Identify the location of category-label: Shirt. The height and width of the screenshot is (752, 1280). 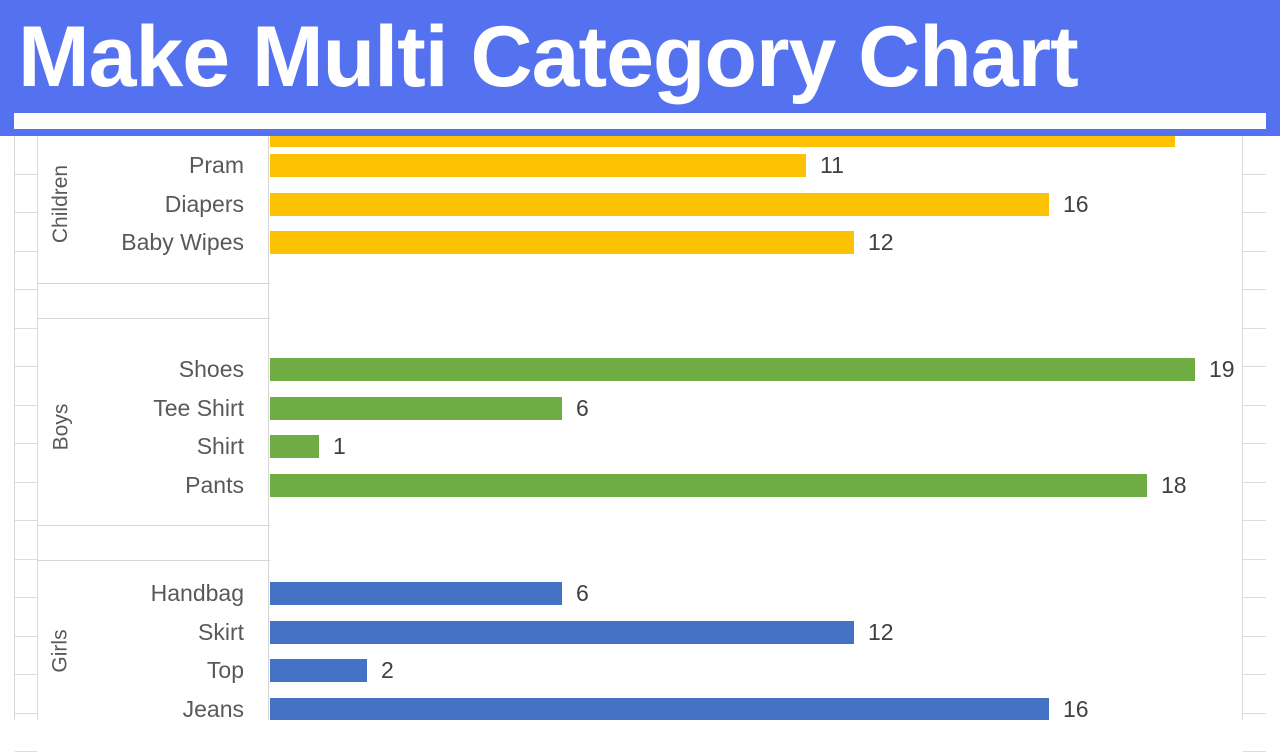
(141, 446).